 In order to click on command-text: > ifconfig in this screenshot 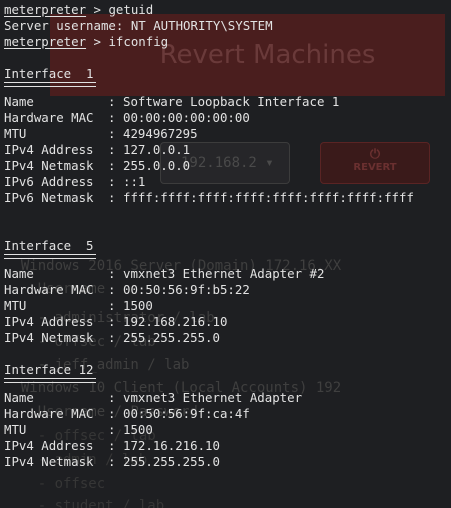, I will do `click(127, 41)`.